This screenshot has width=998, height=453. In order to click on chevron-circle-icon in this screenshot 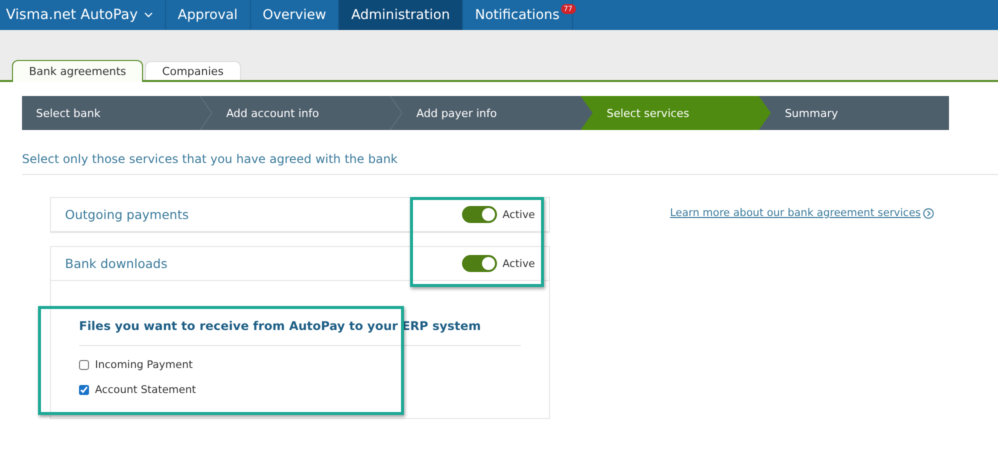, I will do `click(928, 213)`.